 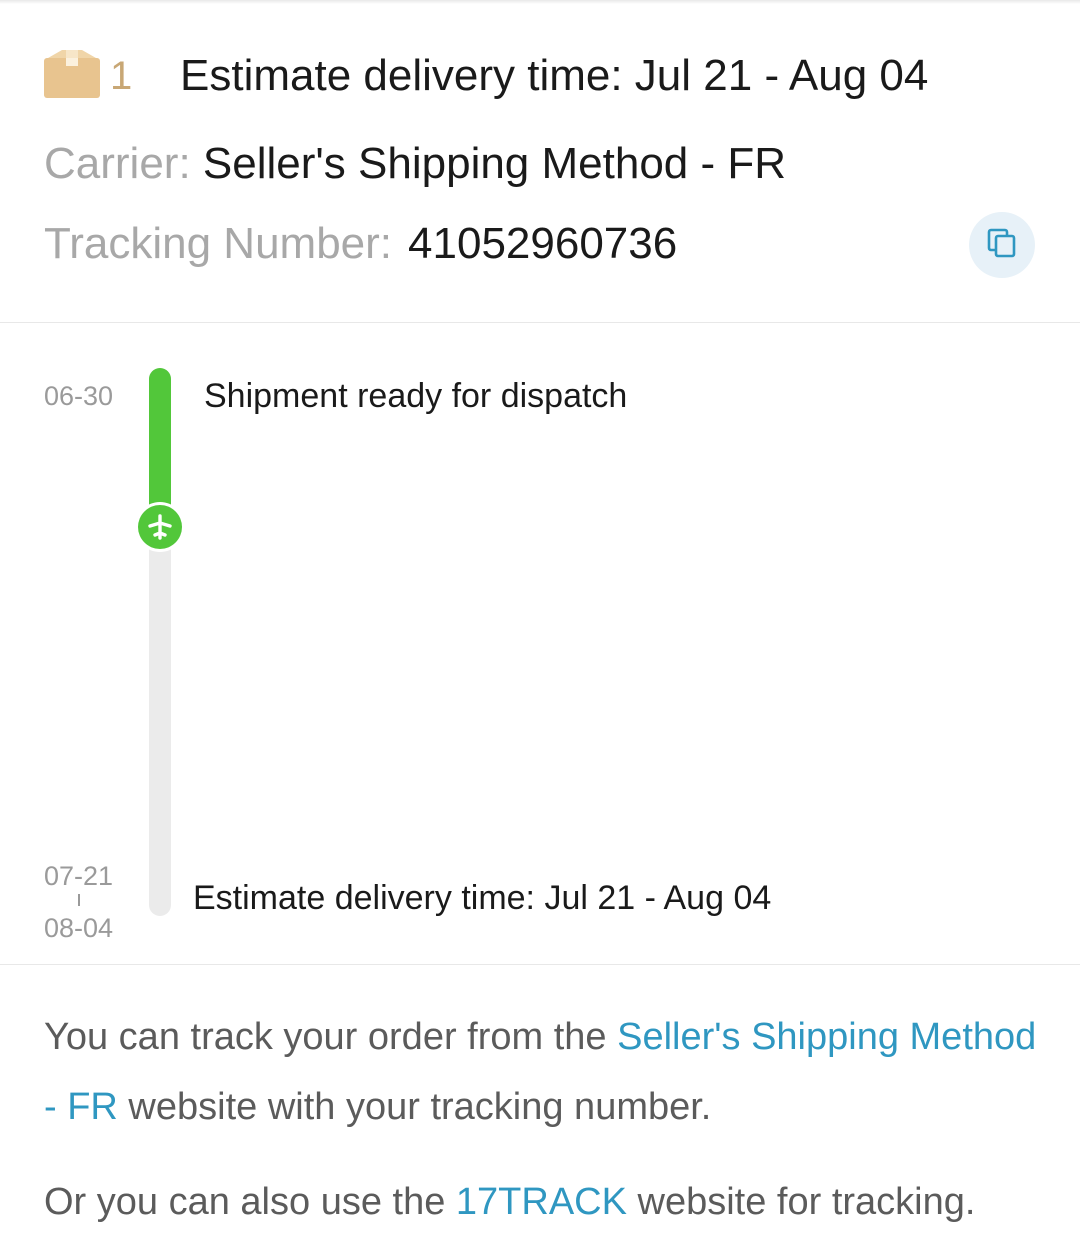 What do you see at coordinates (414, 1107) in the screenshot?
I see `info-text: website with your tracking number.` at bounding box center [414, 1107].